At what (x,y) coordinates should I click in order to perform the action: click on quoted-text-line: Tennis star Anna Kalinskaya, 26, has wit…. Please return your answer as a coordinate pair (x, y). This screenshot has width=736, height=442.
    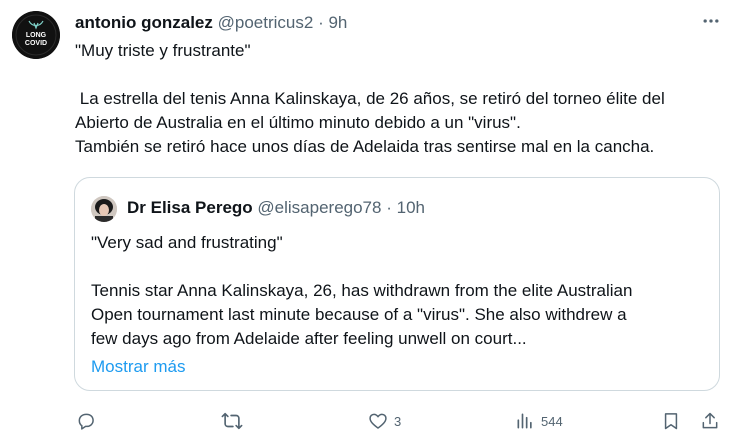
    Looking at the image, I should click on (362, 290).